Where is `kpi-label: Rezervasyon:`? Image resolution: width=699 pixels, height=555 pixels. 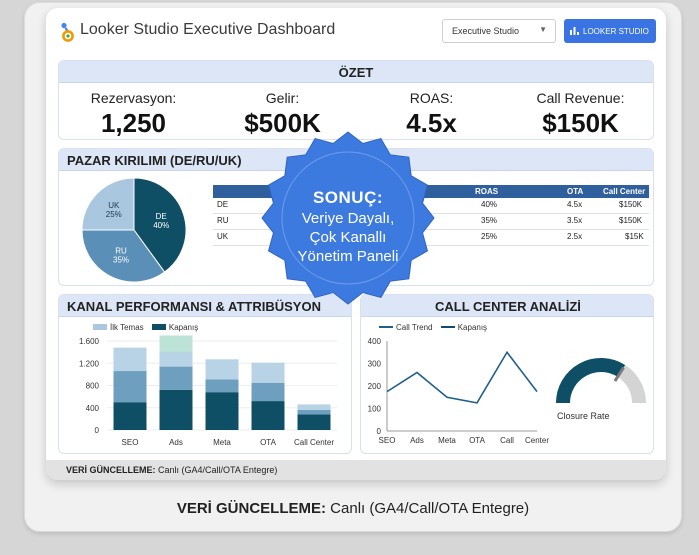 kpi-label: Rezervasyon: is located at coordinates (133, 98).